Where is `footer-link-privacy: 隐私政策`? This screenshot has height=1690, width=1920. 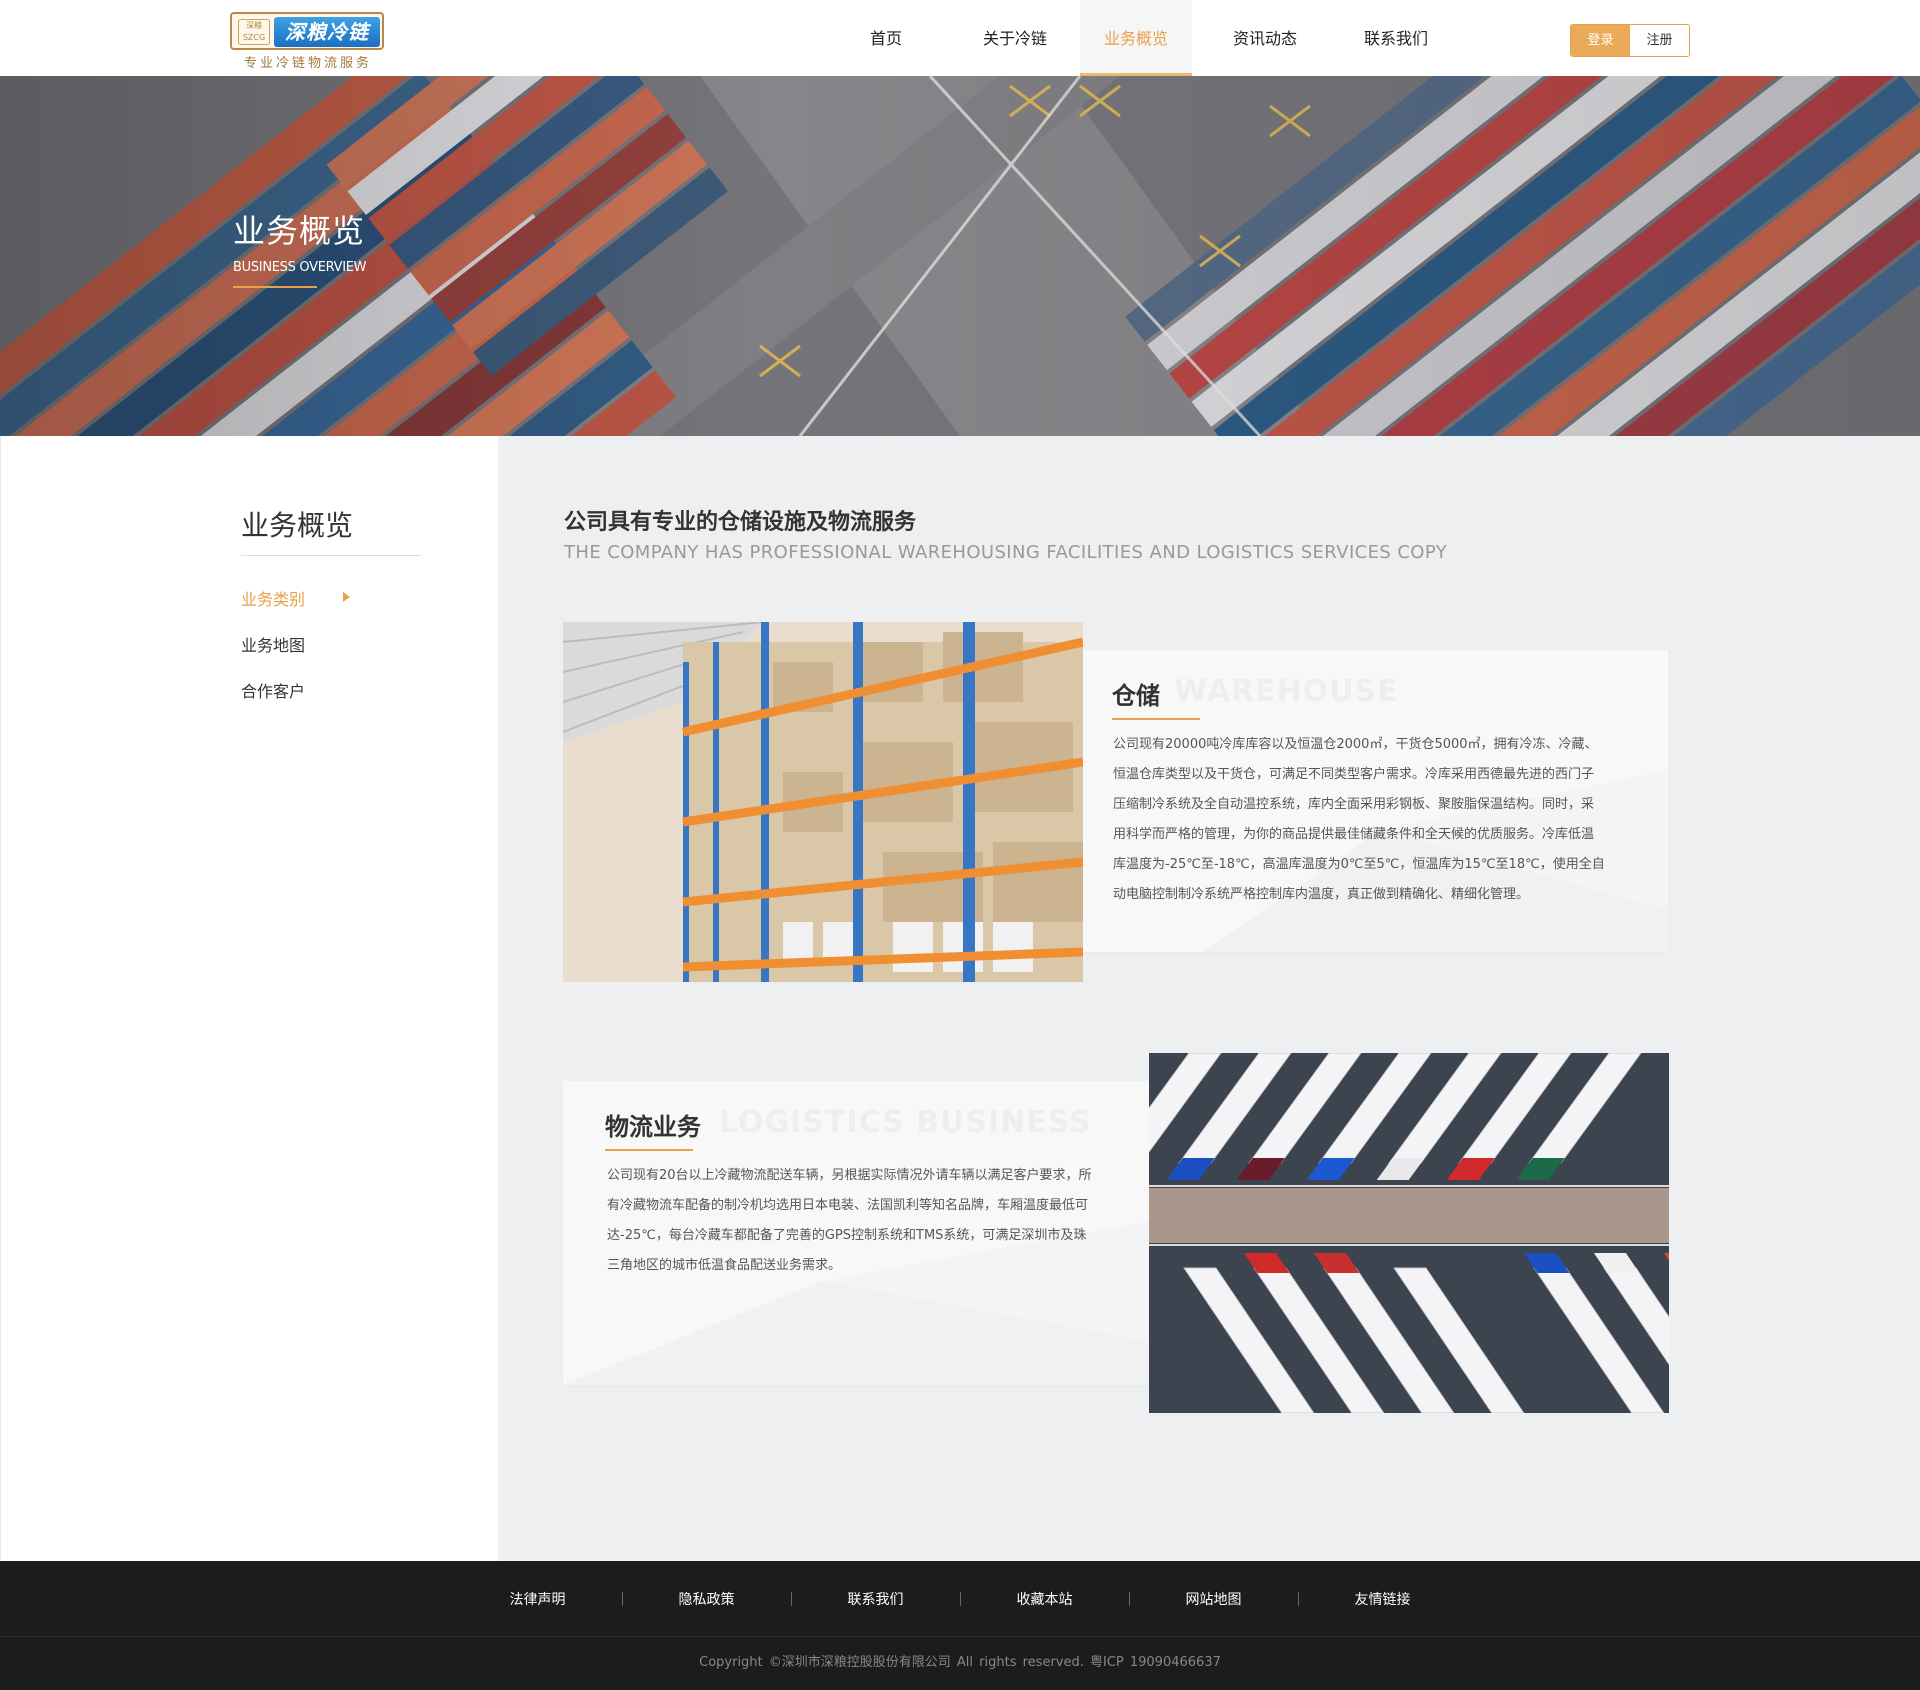
footer-link-privacy: 隐私政策 is located at coordinates (707, 1599).